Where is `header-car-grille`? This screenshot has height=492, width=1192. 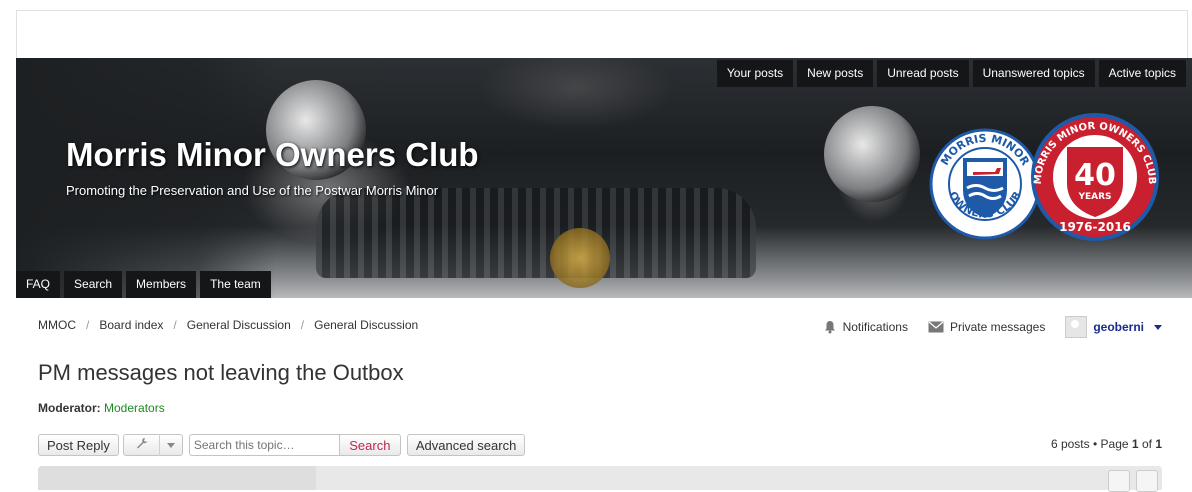 header-car-grille is located at coordinates (536, 233).